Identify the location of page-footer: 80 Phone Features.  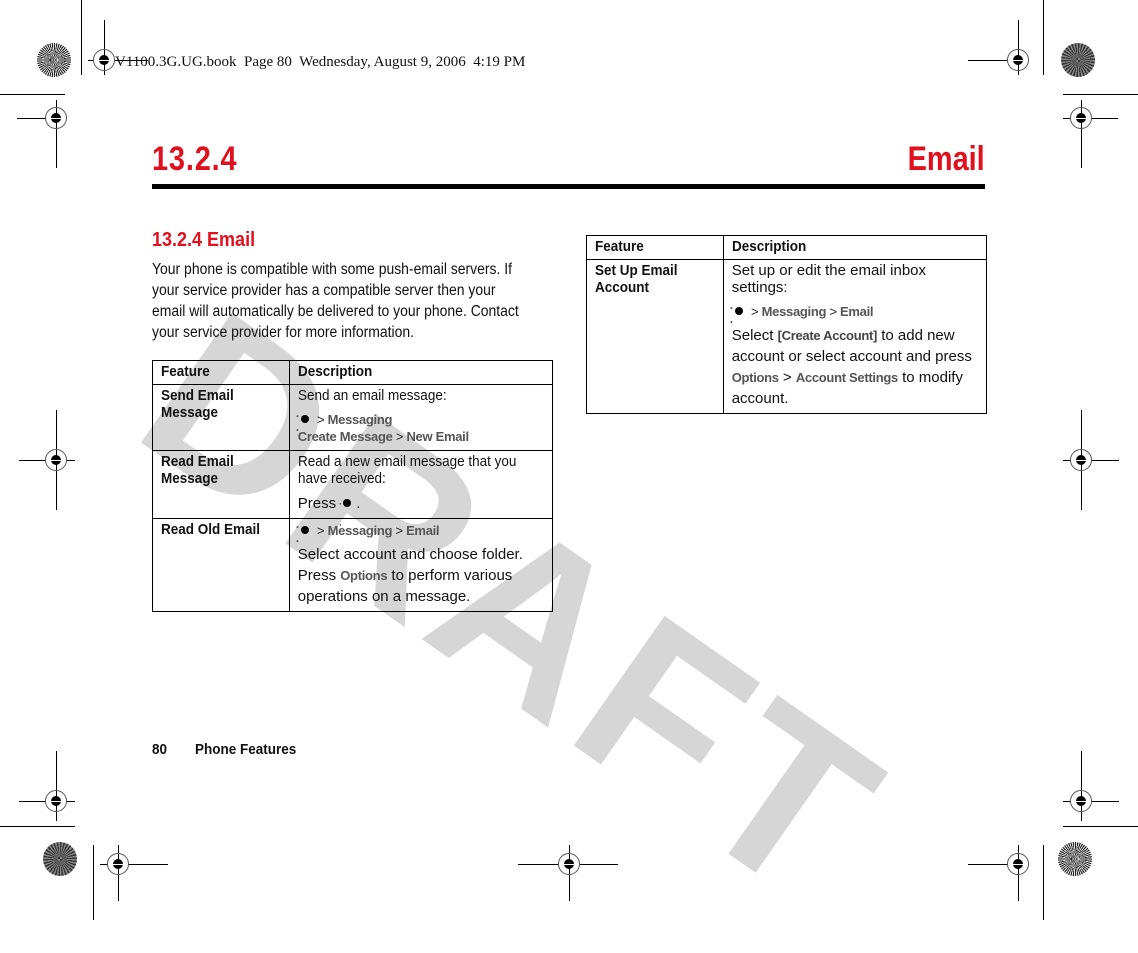
(229, 749).